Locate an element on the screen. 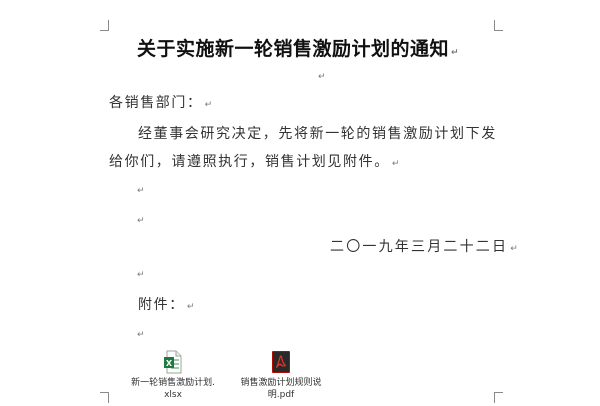  body-line-1: 经董事会研究决定，先将新一轮的销售激励计划下发 is located at coordinates (317, 133).